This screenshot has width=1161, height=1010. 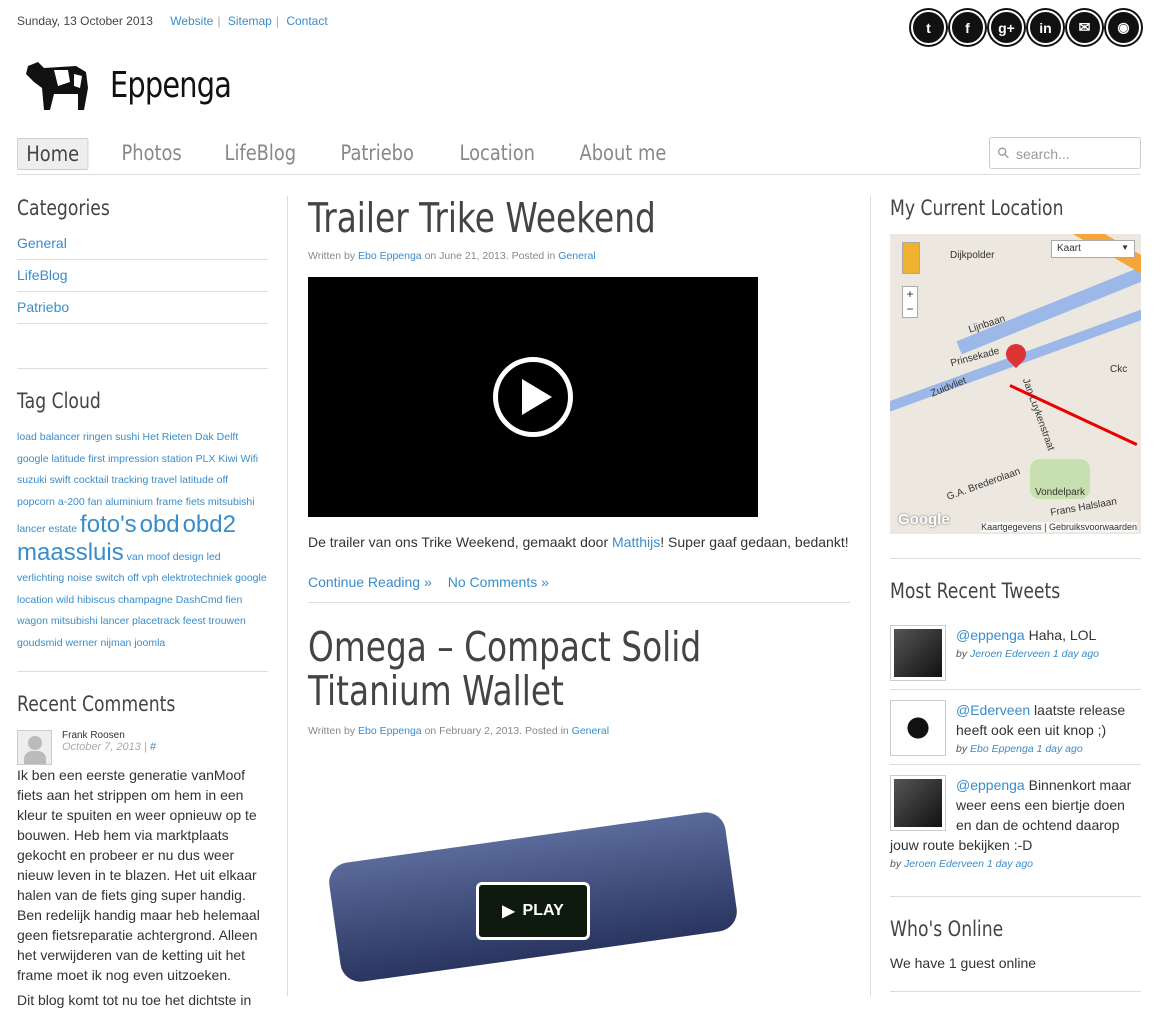 What do you see at coordinates (153, 747) in the screenshot?
I see `comment-permalink: #` at bounding box center [153, 747].